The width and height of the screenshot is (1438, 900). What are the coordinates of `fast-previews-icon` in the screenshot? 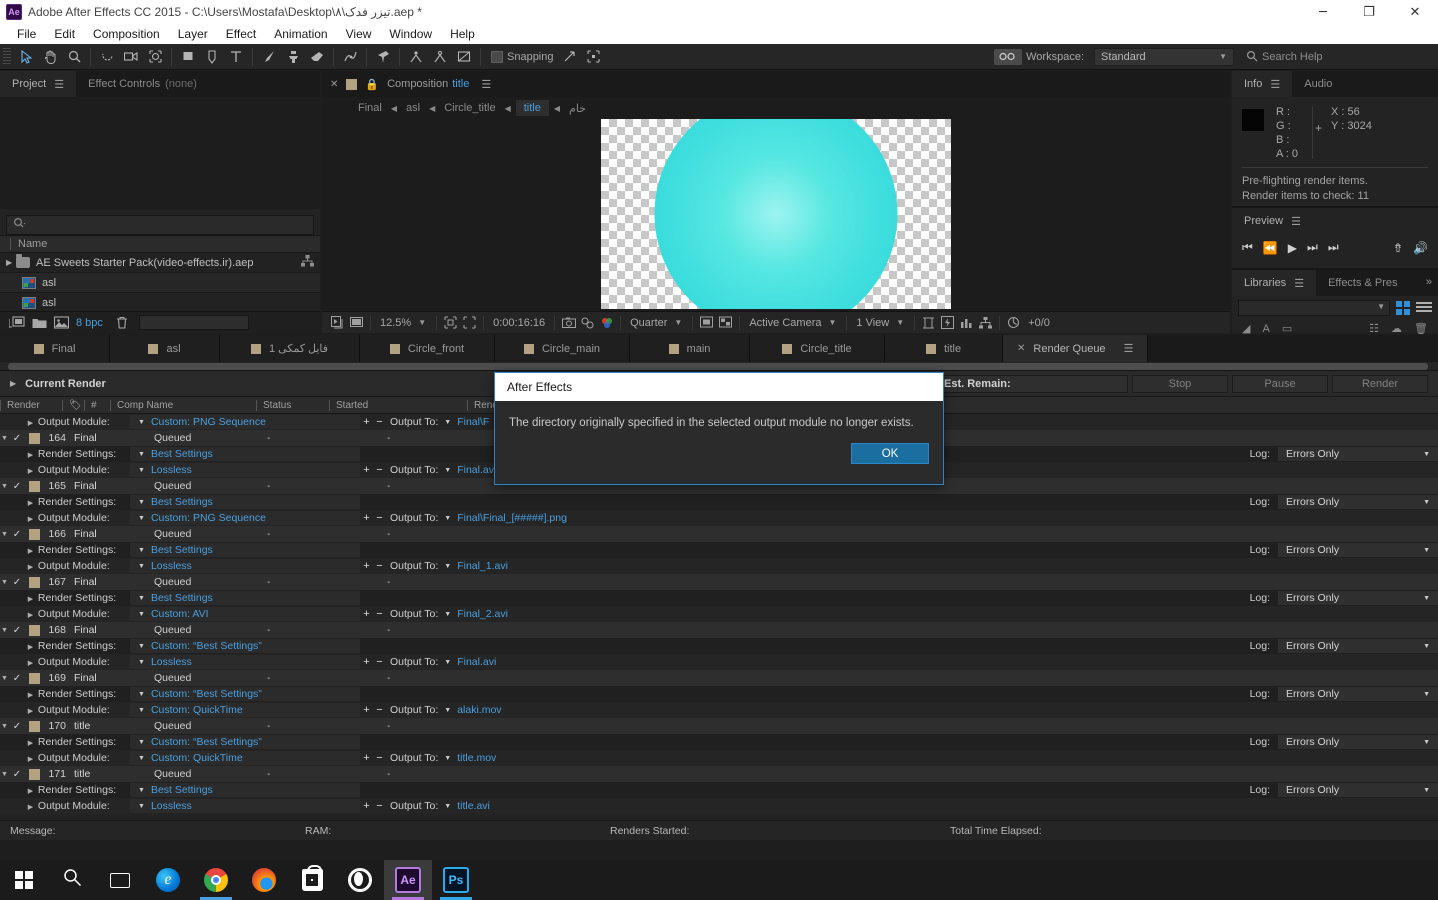 It's located at (947, 323).